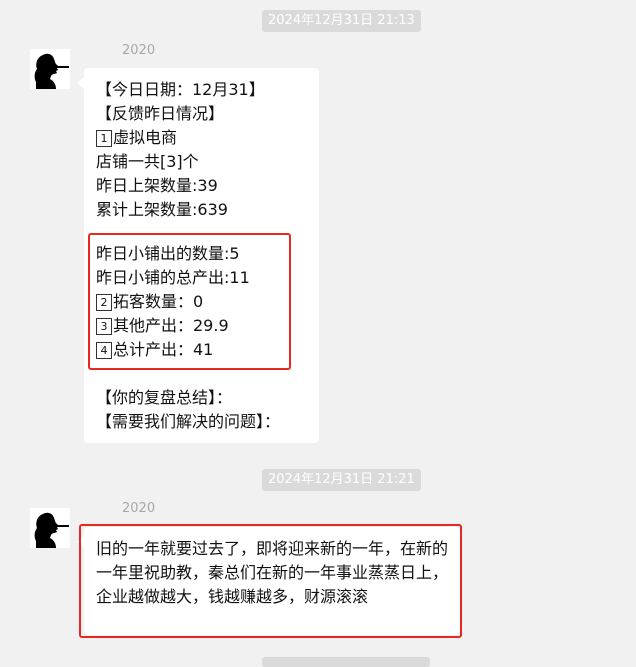 This screenshot has width=636, height=667. I want to click on message-line: 【你的复盘总结】：, so click(164, 397).